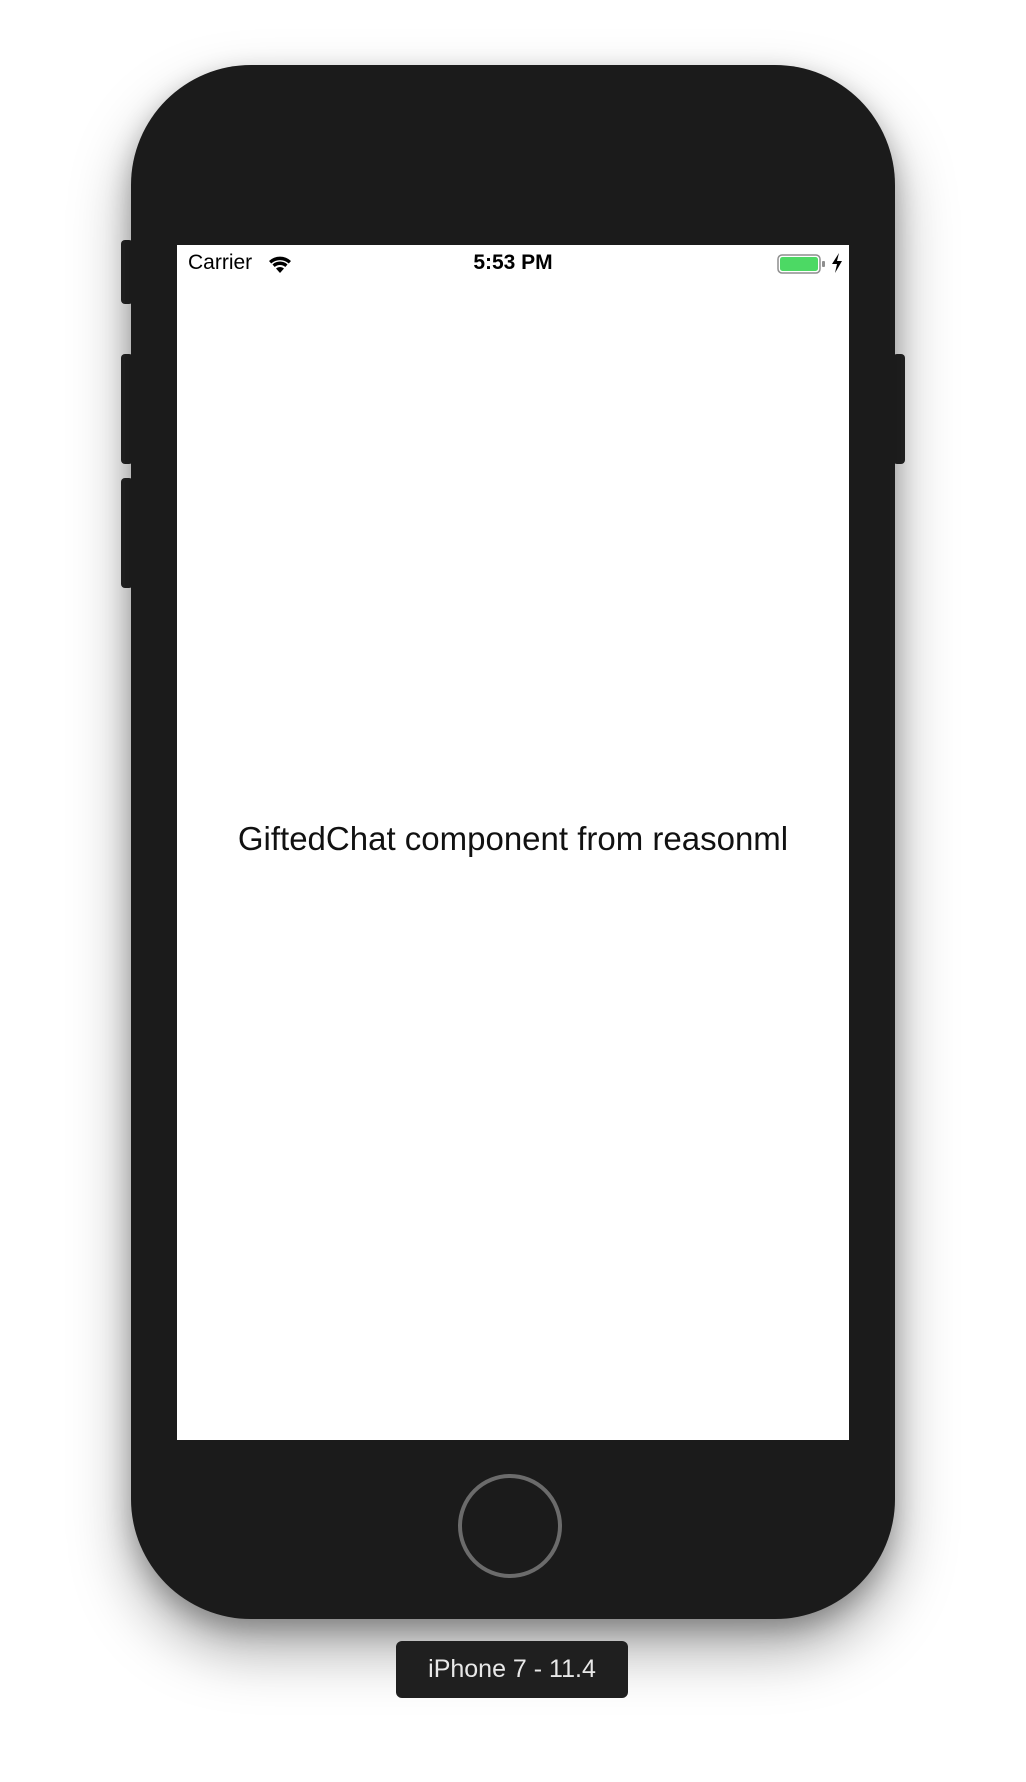 The height and width of the screenshot is (1782, 1026). I want to click on home-button, so click(510, 1526).